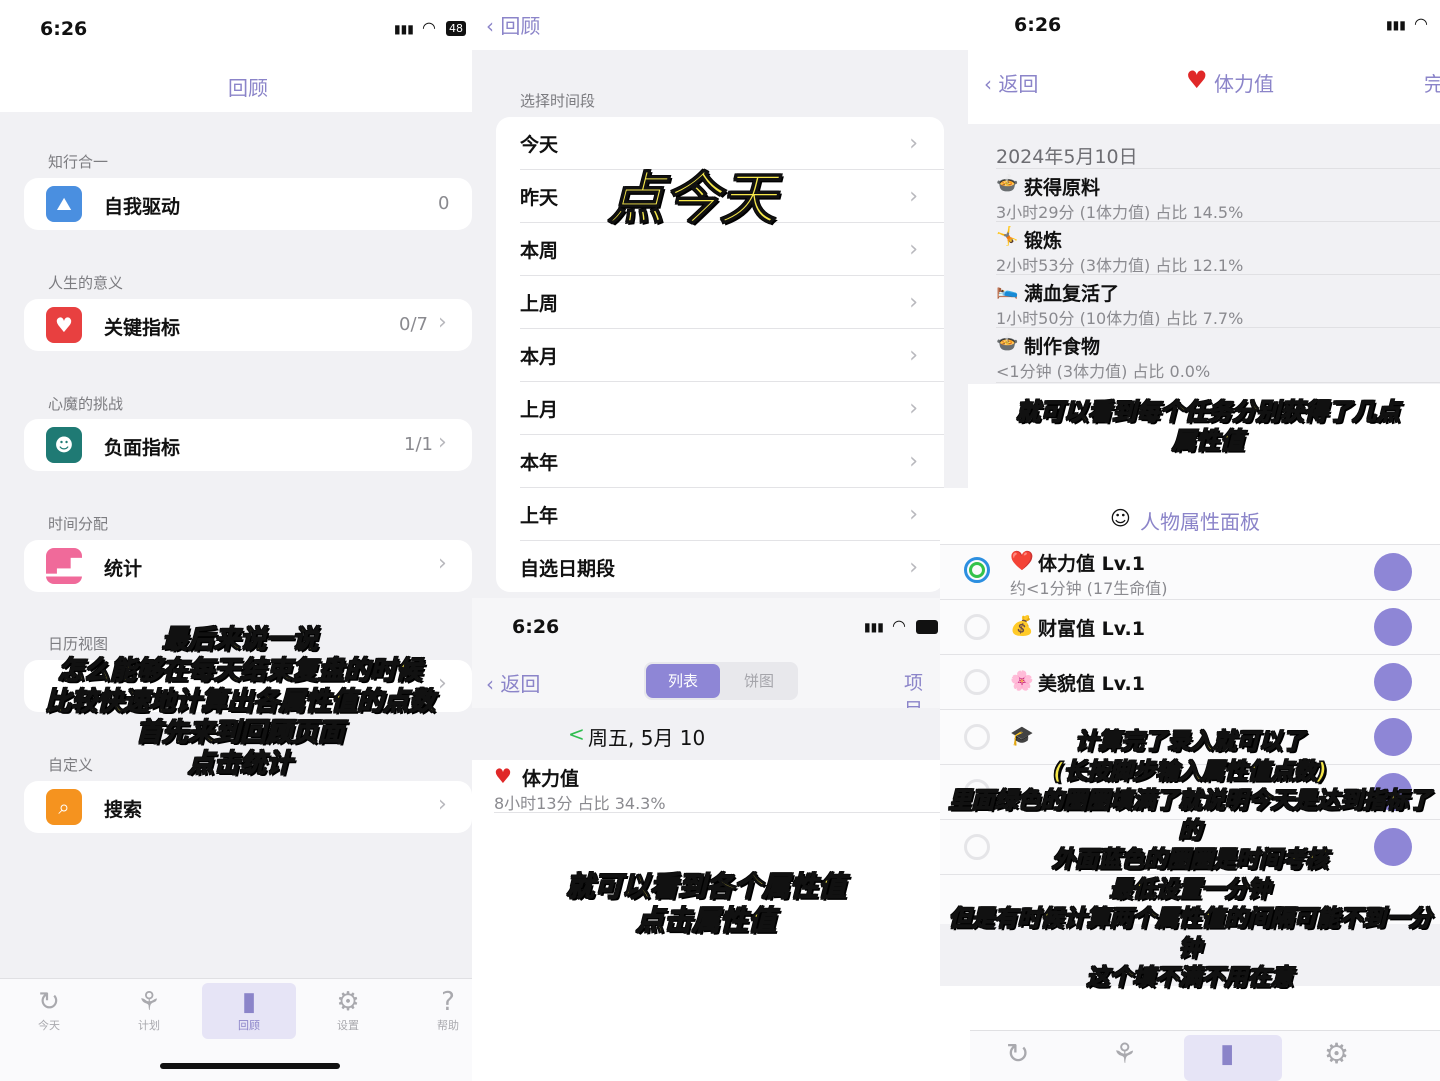  I want to click on tab-bar: ↻ 今天 ⚘ 计划 ▮ 回顾 ⚙ 设置 ? 帮助, so click(236, 1029).